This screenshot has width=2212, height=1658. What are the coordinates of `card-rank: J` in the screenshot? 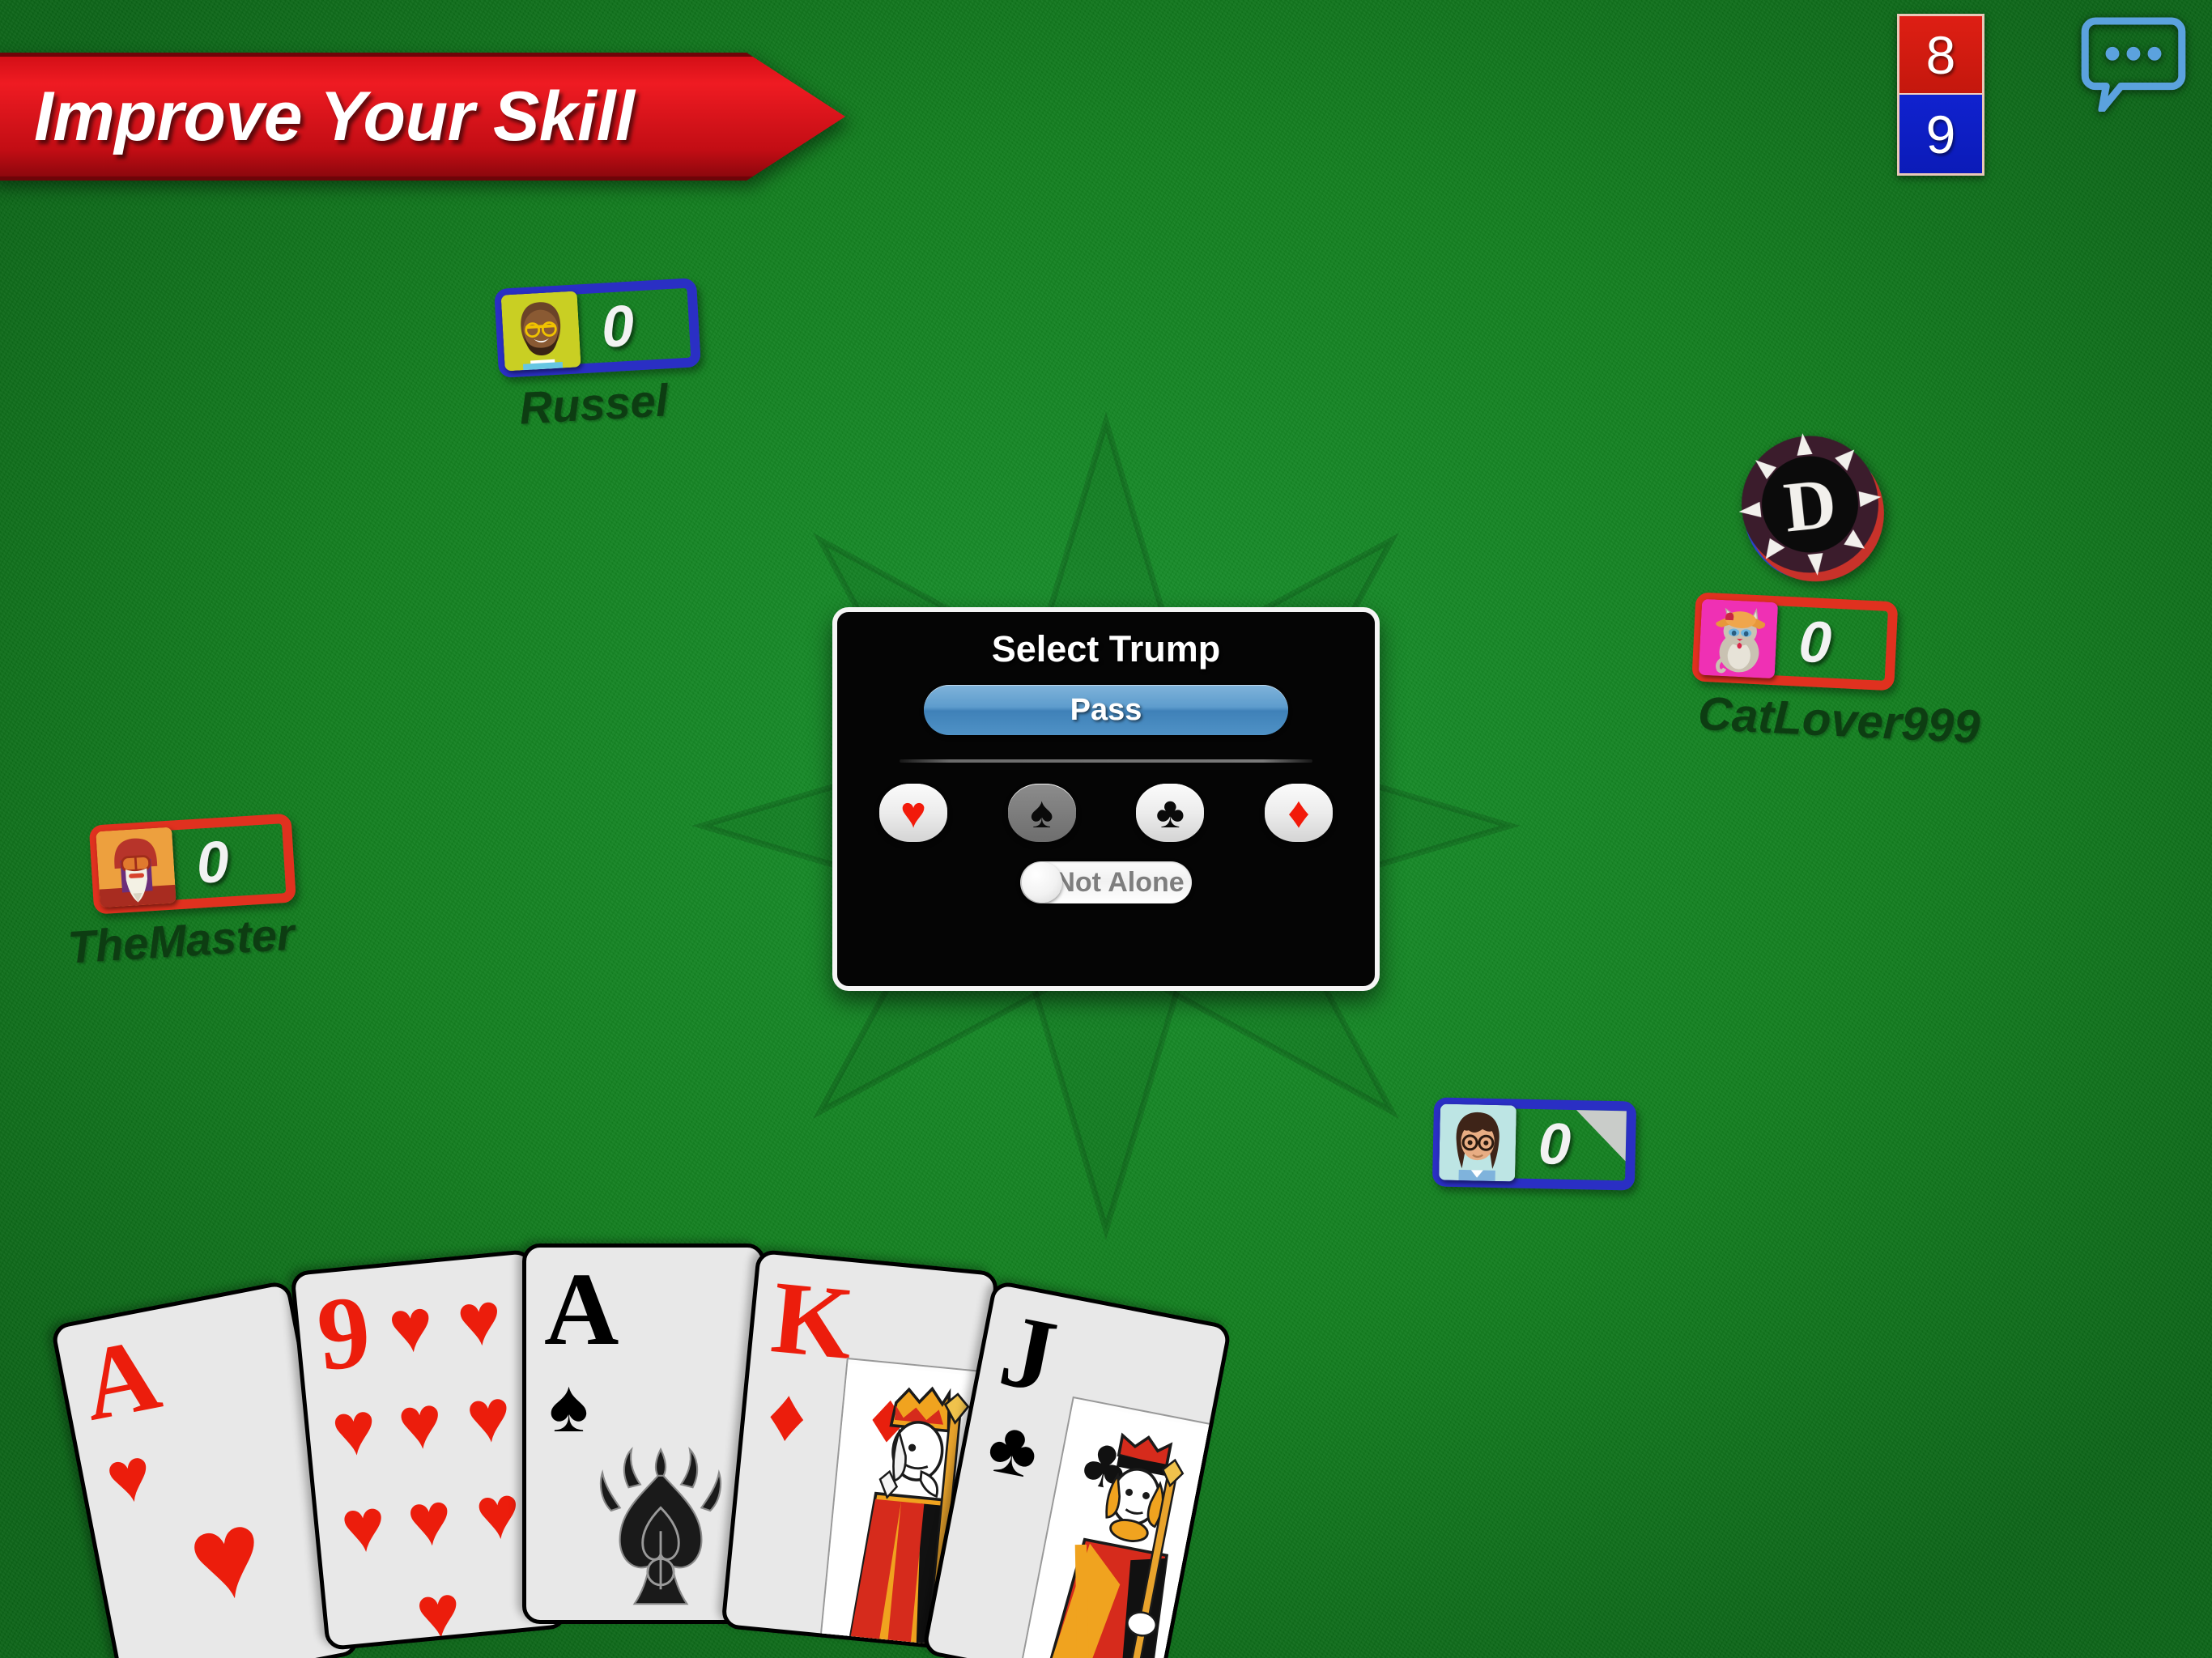 It's located at (1029, 1353).